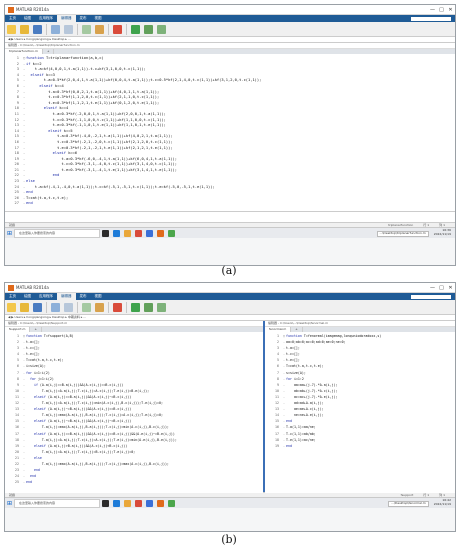 This screenshot has width=458, height=550. Describe the element at coordinates (402, 234) in the screenshot. I see `open-file-chip: ...\Desktop\triplanarfunction.m` at that location.